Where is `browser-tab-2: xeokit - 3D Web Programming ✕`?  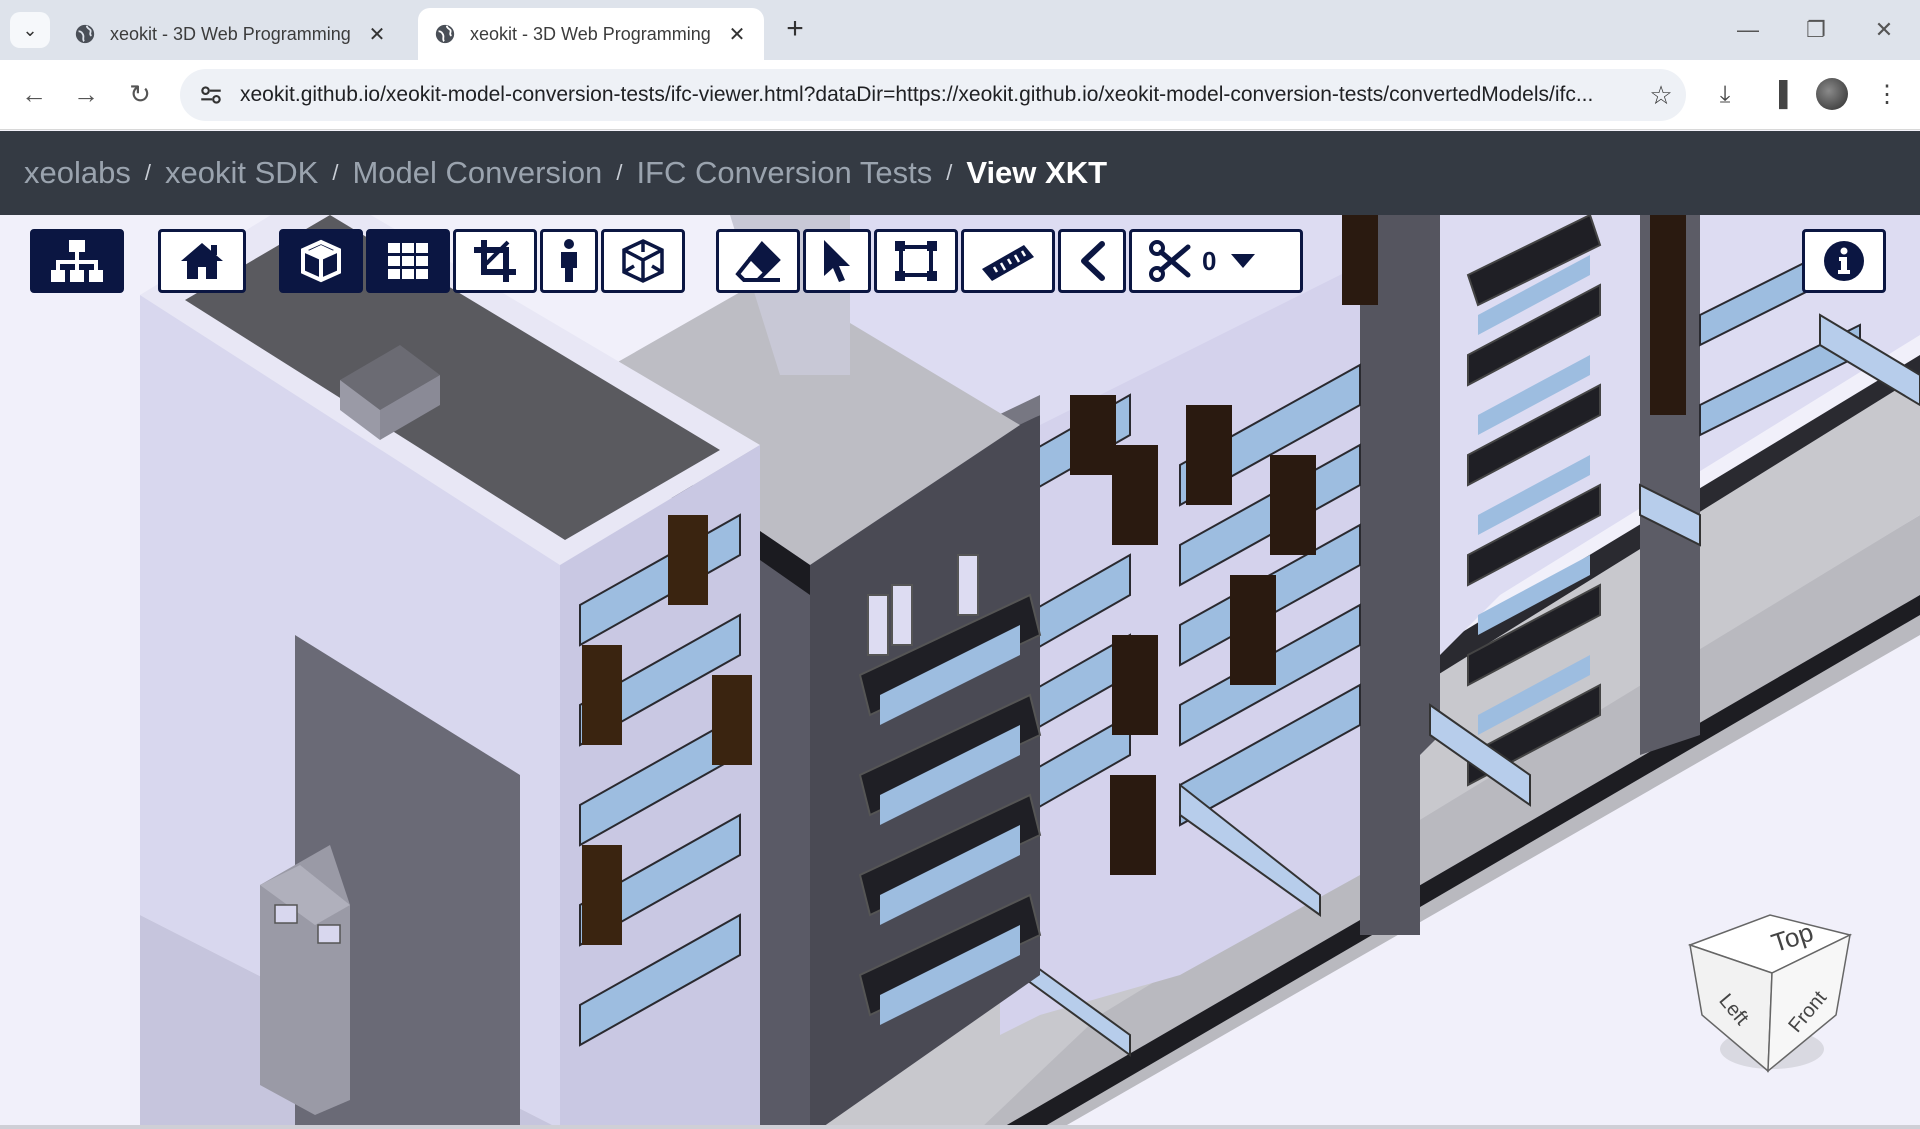
browser-tab-2: xeokit - 3D Web Programming ✕ is located at coordinates (591, 34).